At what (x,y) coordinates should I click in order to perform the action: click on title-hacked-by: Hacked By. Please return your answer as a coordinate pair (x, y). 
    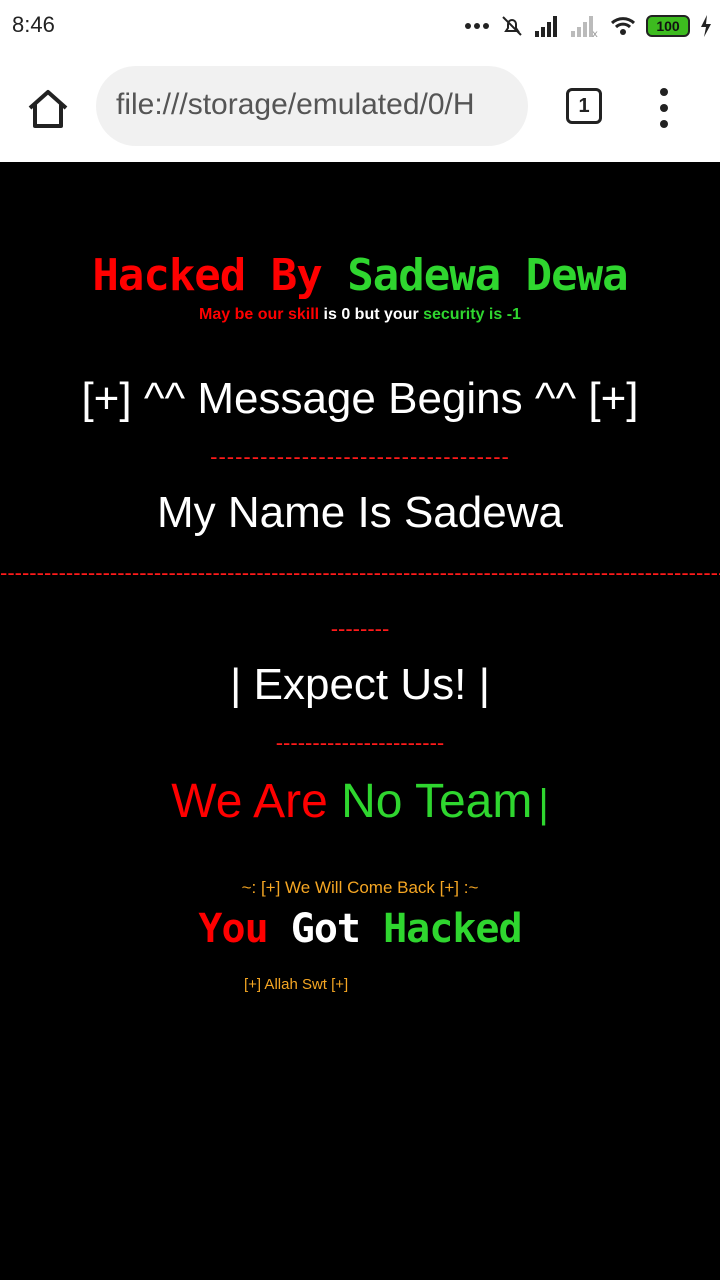
    Looking at the image, I should click on (220, 275).